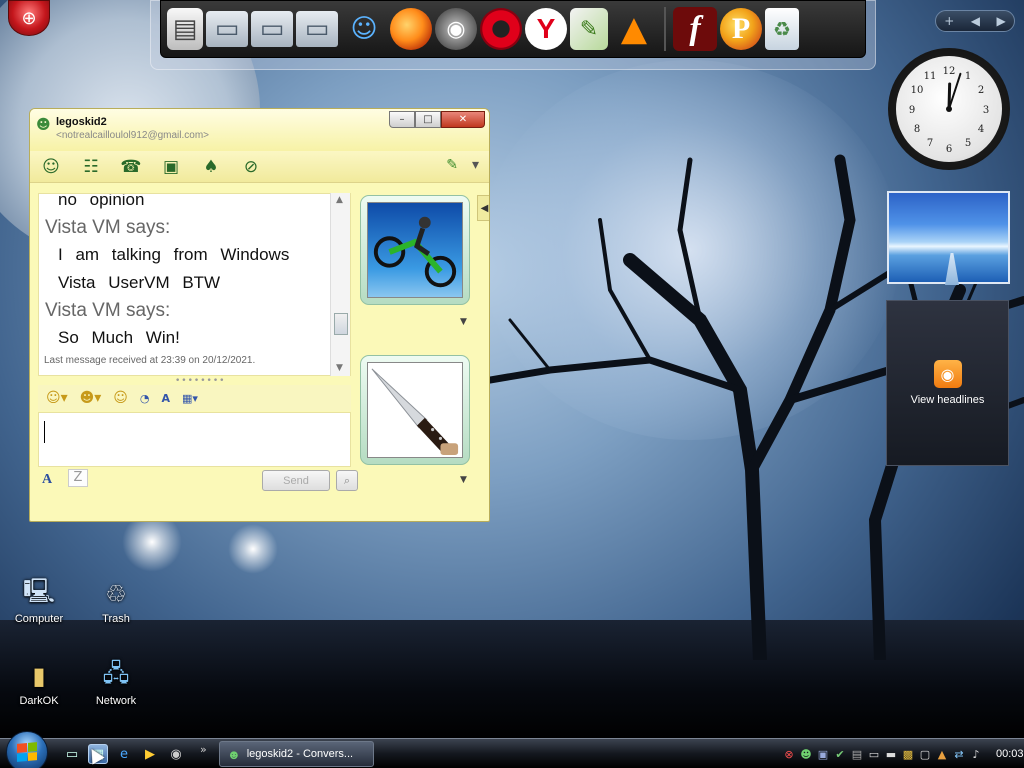 The image size is (1024, 768). I want to click on contact-display-picture, so click(415, 250).